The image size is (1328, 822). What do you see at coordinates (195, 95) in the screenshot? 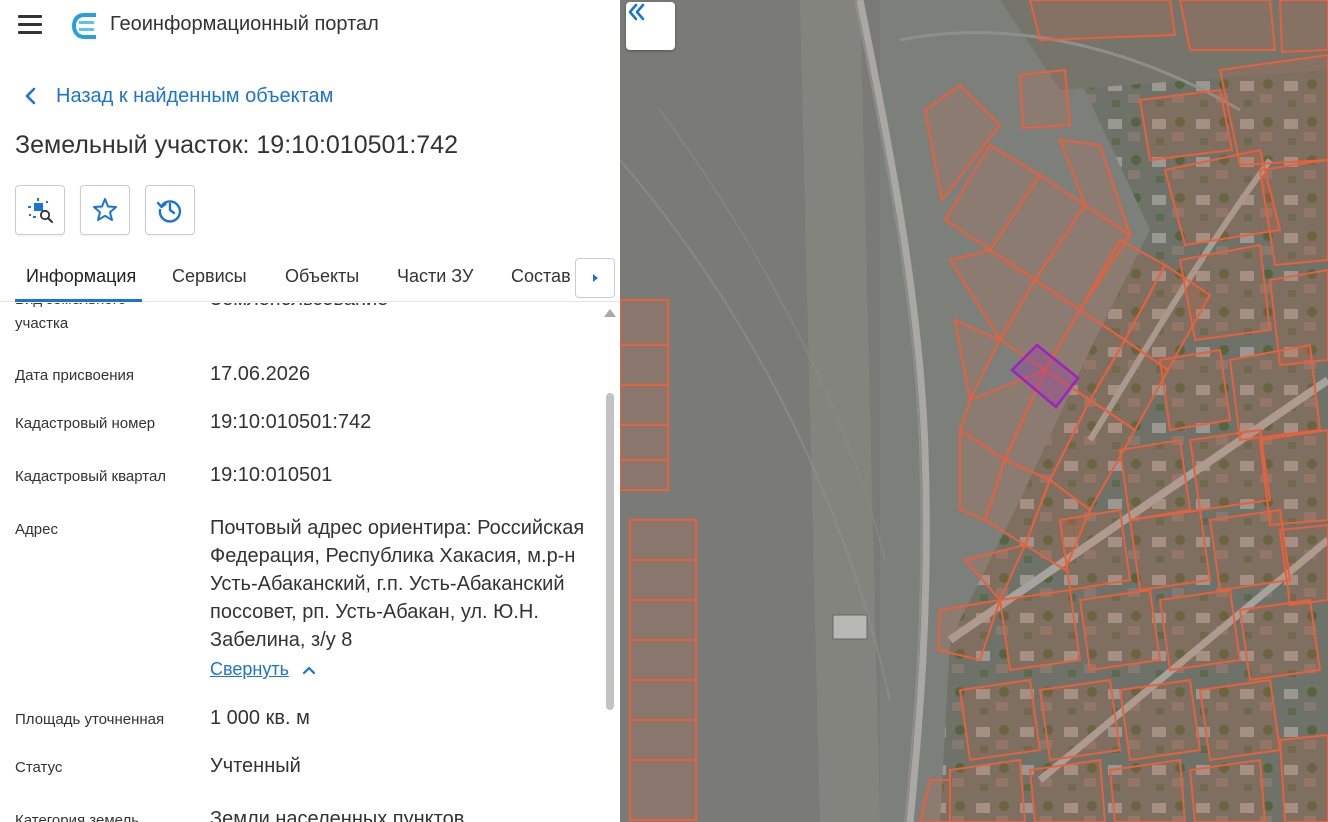
I see `back-link-label: Назад к найденным объектам` at bounding box center [195, 95].